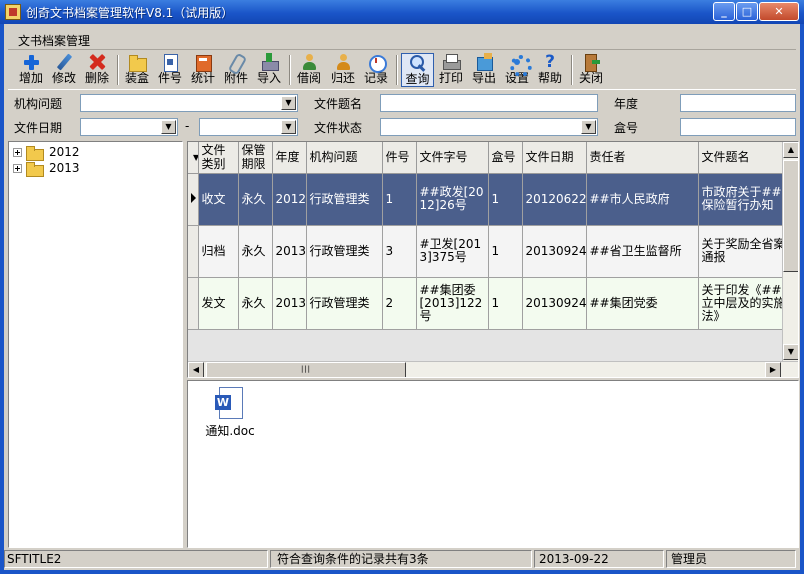 This screenshot has height=574, width=804. I want to click on column-header: 保管期限, so click(255, 158).